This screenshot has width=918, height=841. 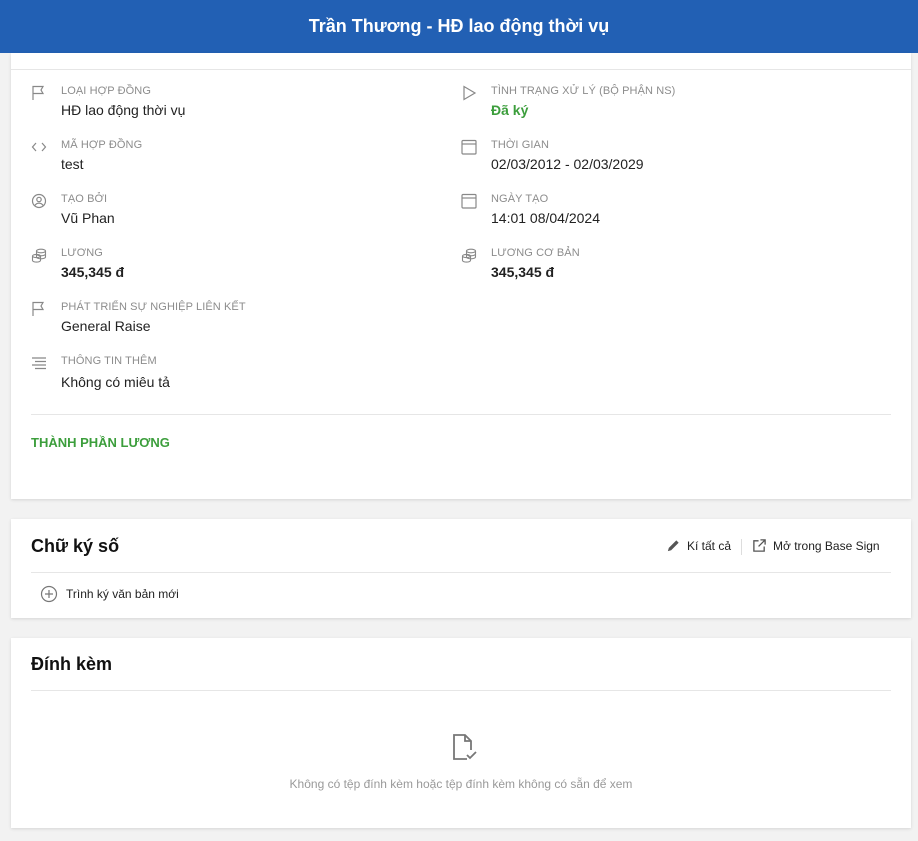 I want to click on file-check-icon, so click(x=463, y=747).